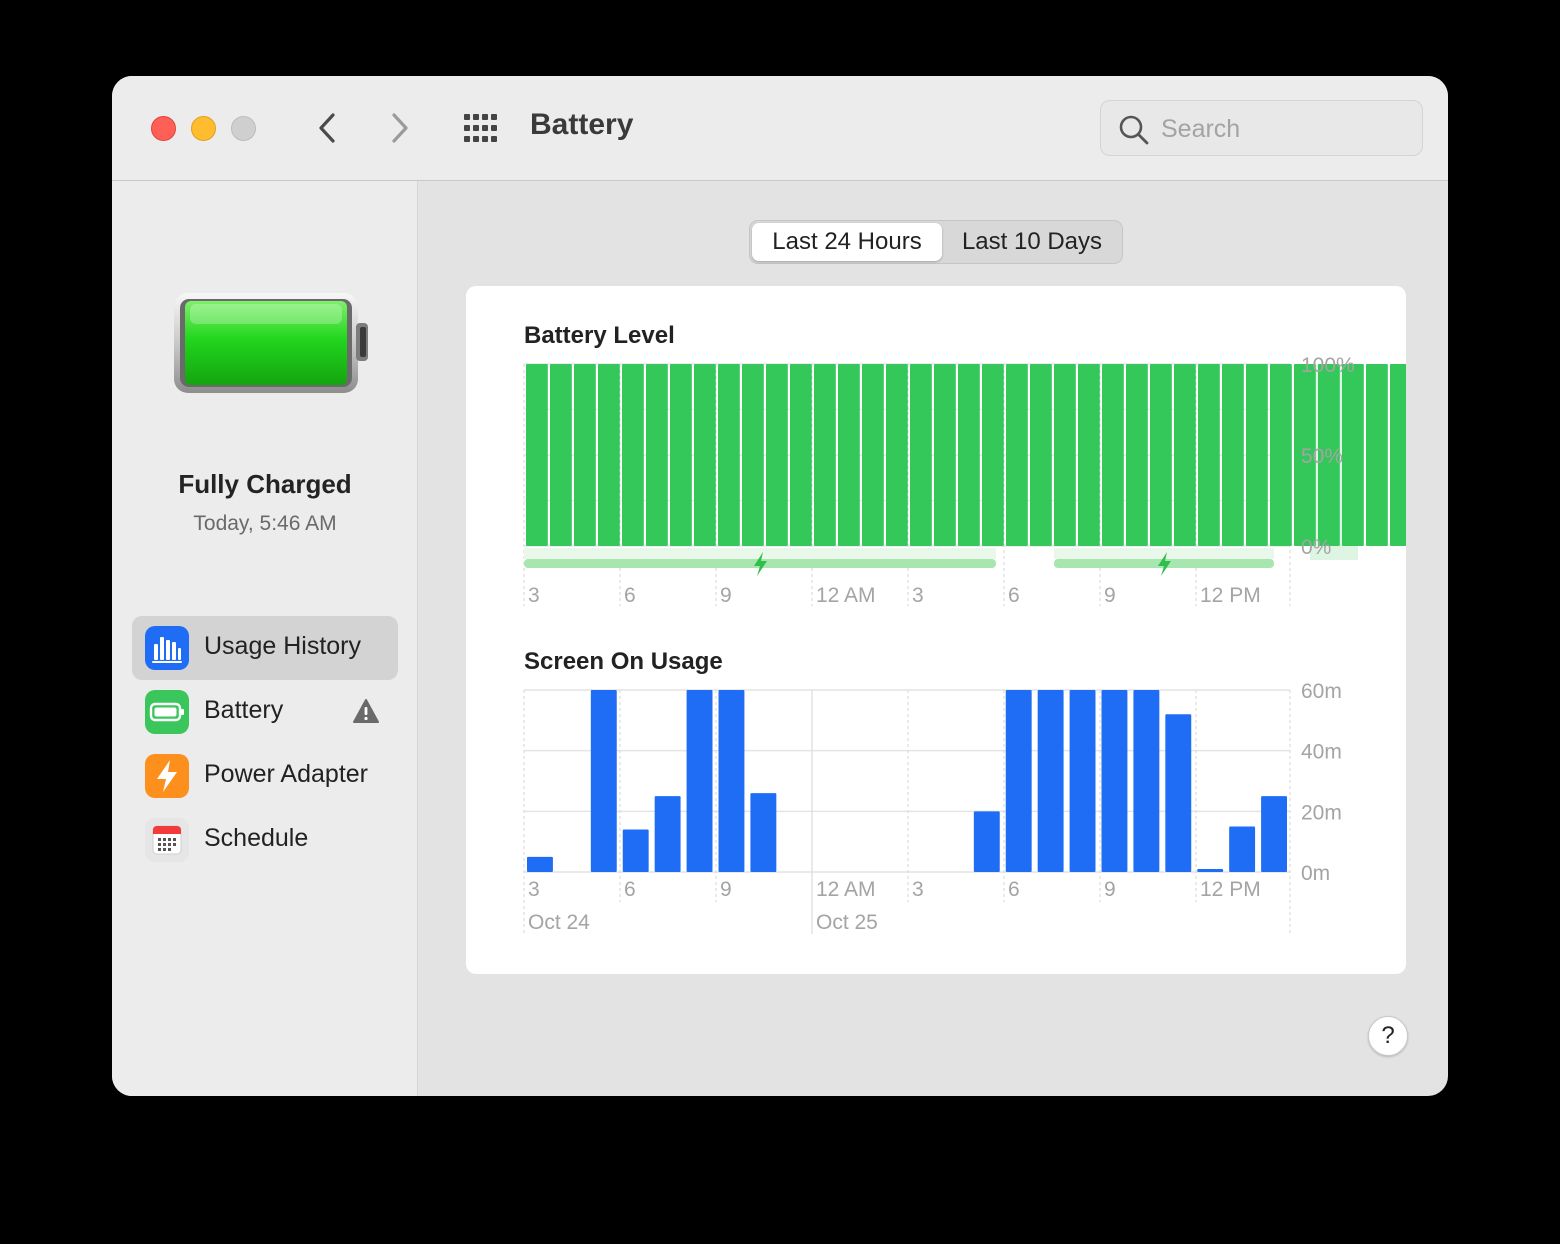 The height and width of the screenshot is (1244, 1560). Describe the element at coordinates (167, 840) in the screenshot. I see `calendar-icon` at that location.